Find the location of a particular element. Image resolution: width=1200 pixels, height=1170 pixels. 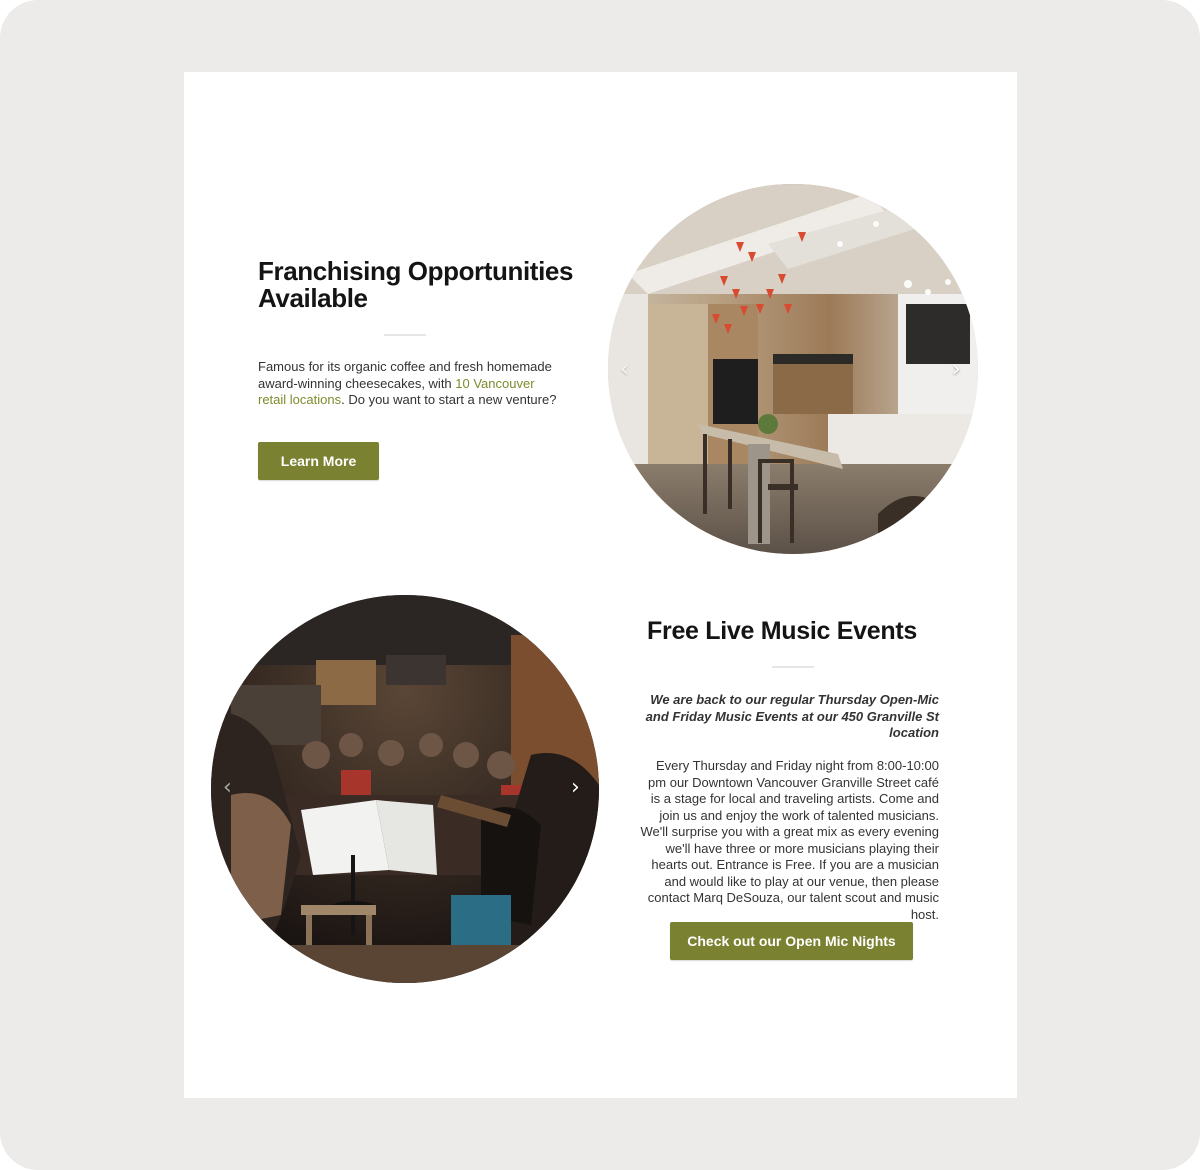

cafe-next-arrow-icon: › is located at coordinates (956, 370).